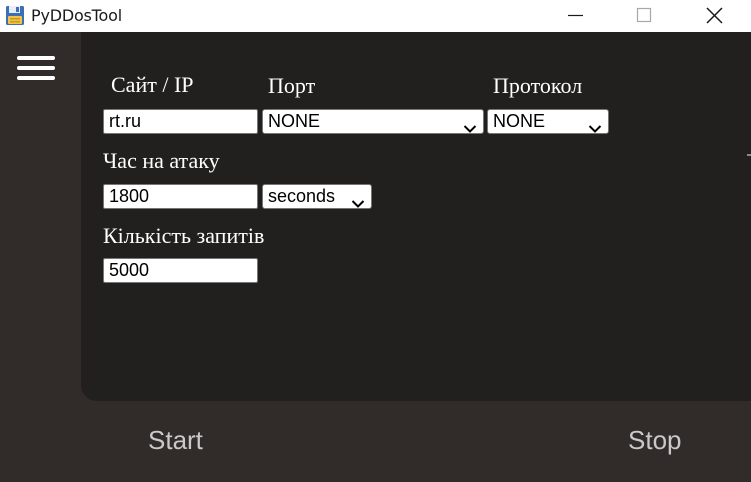  Describe the element at coordinates (375, 16) in the screenshot. I see `title-bar: PyDDosTool` at that location.